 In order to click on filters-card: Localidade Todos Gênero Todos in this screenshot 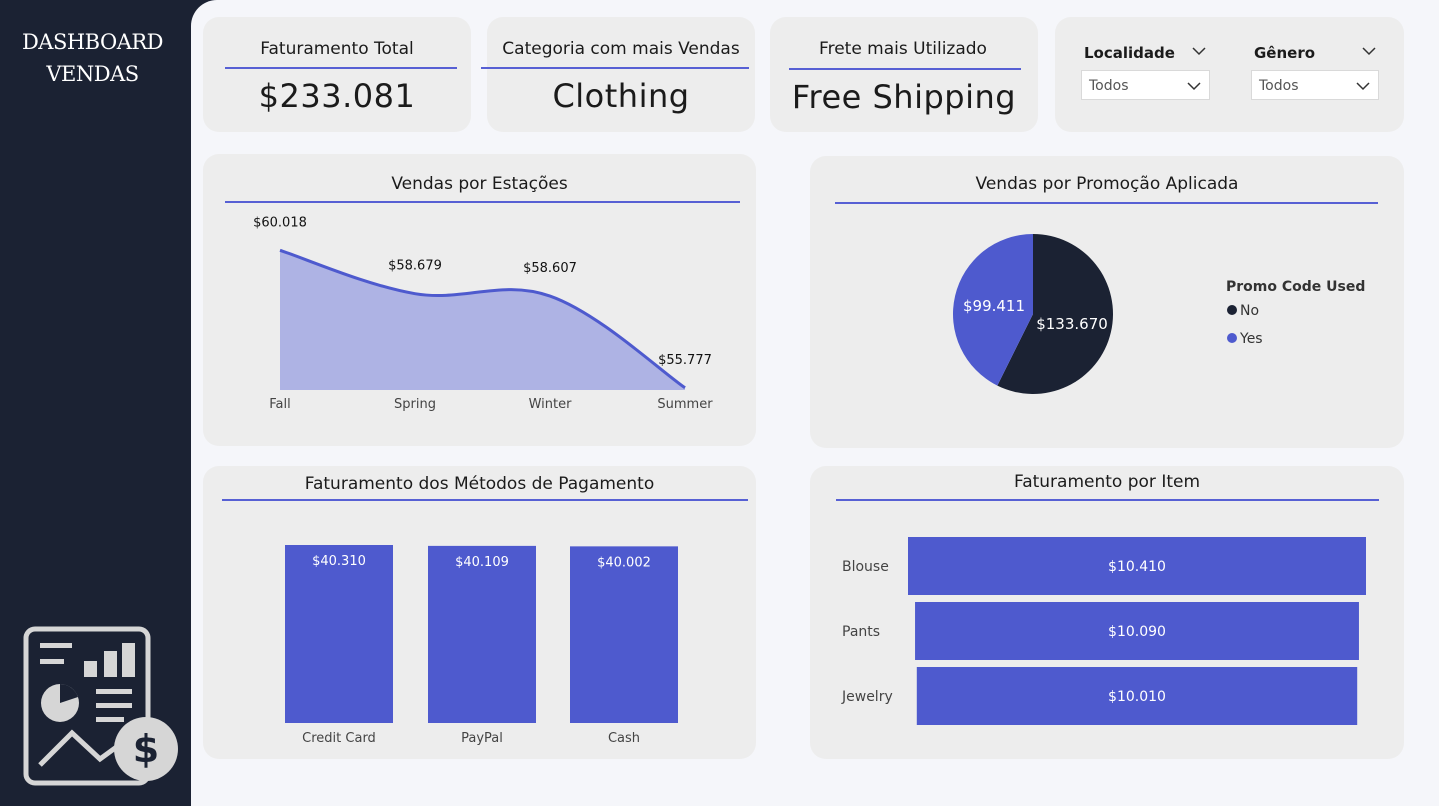, I will do `click(1229, 74)`.